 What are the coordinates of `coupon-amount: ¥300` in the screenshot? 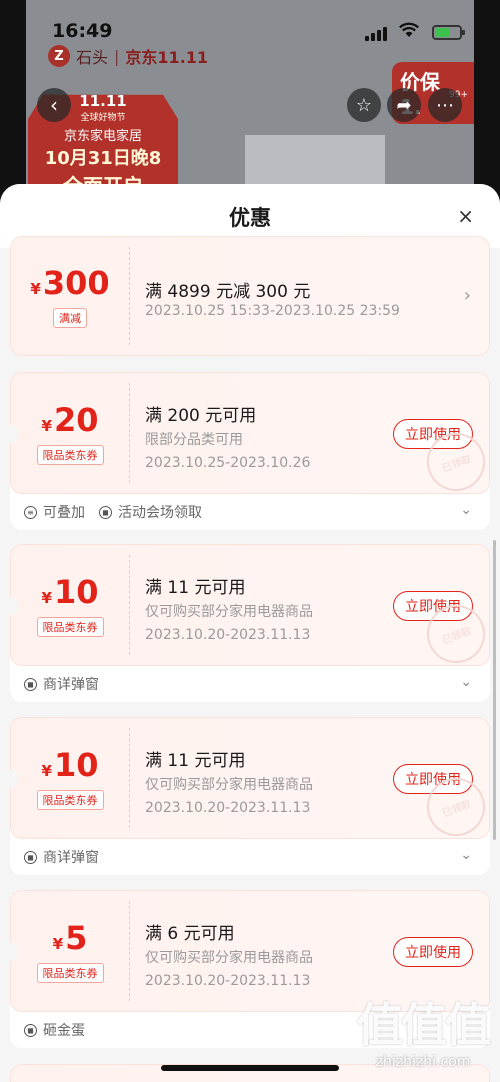 It's located at (70, 283).